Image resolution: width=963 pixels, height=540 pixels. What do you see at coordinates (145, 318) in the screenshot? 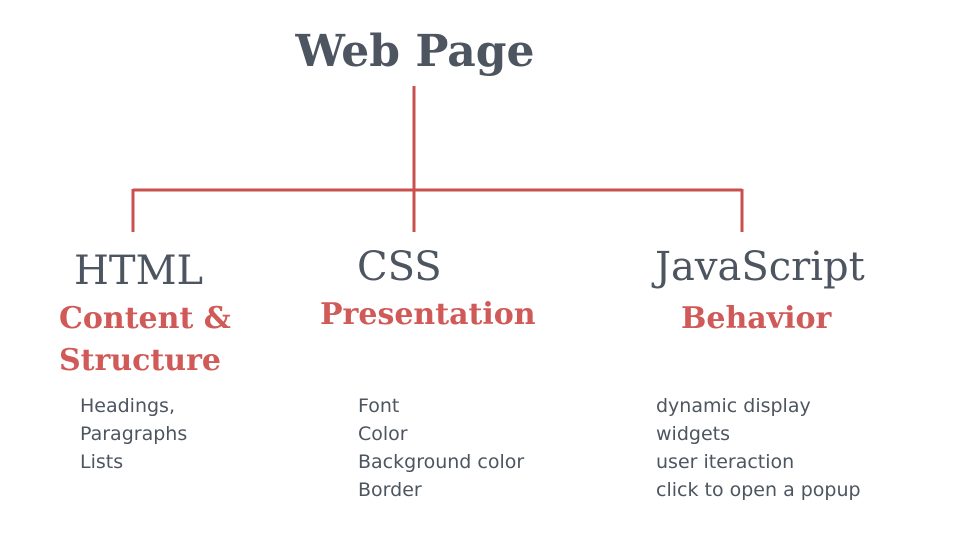
I see `html-subtitle-line: Content &` at bounding box center [145, 318].